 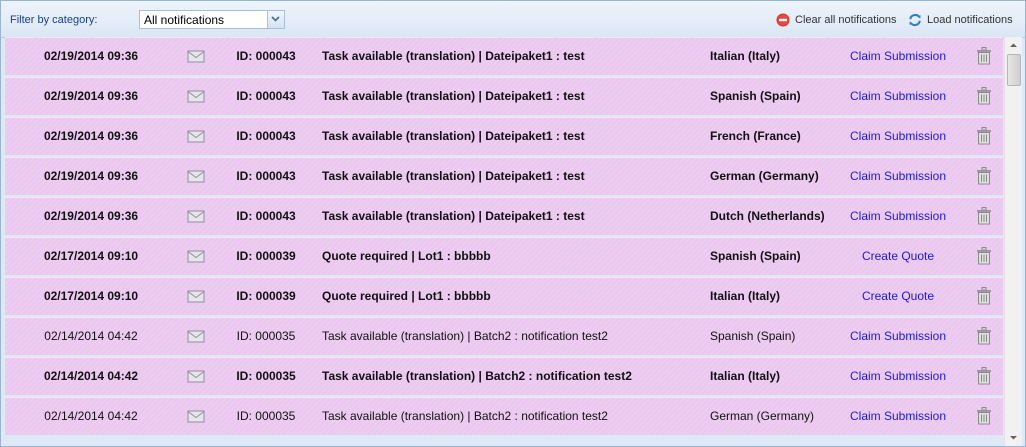 What do you see at coordinates (184, 20) in the screenshot?
I see `category-filter-value: All notifications` at bounding box center [184, 20].